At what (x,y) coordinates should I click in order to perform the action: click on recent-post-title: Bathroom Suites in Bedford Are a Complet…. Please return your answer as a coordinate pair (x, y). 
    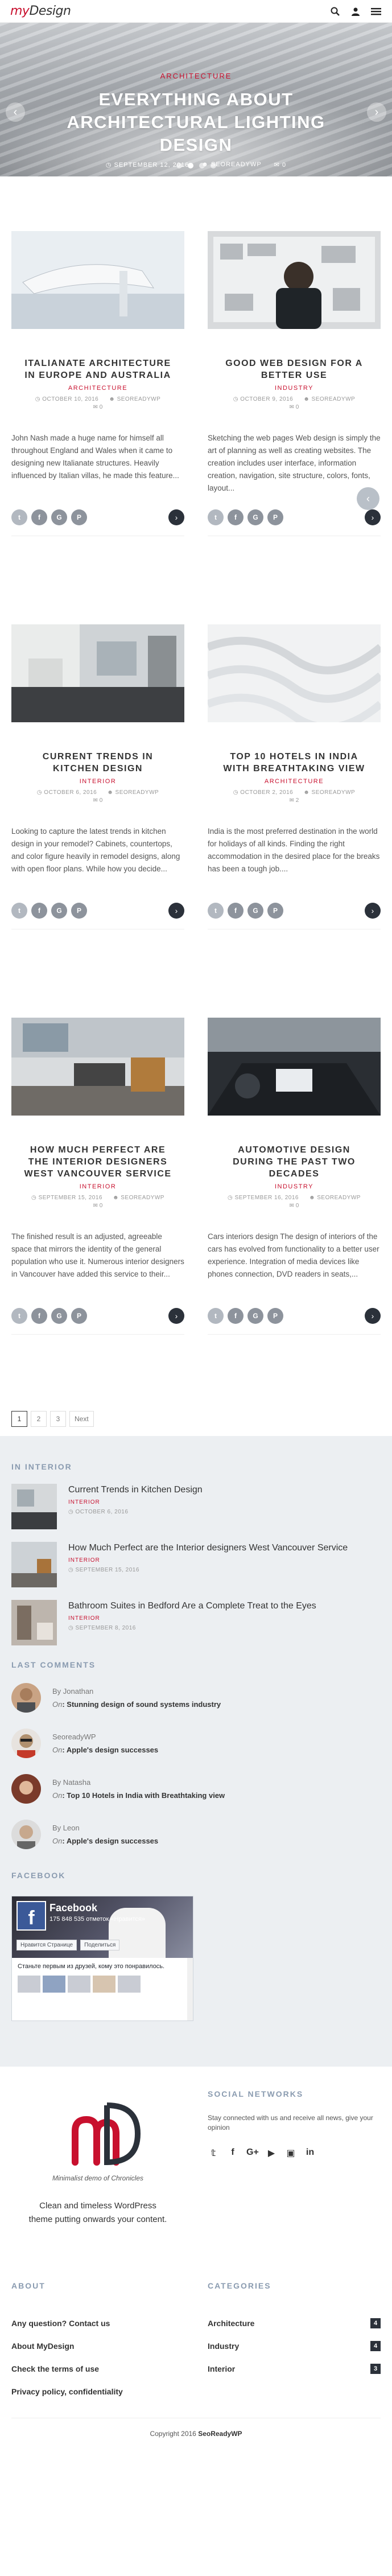
    Looking at the image, I should click on (192, 1606).